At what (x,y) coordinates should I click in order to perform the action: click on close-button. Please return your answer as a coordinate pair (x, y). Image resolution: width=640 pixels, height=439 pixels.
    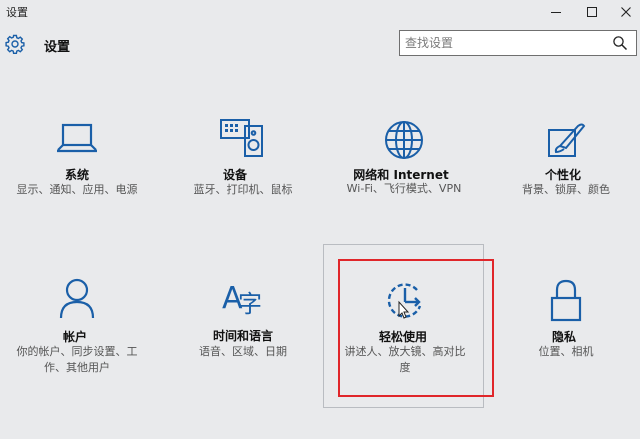
    Looking at the image, I should click on (626, 12).